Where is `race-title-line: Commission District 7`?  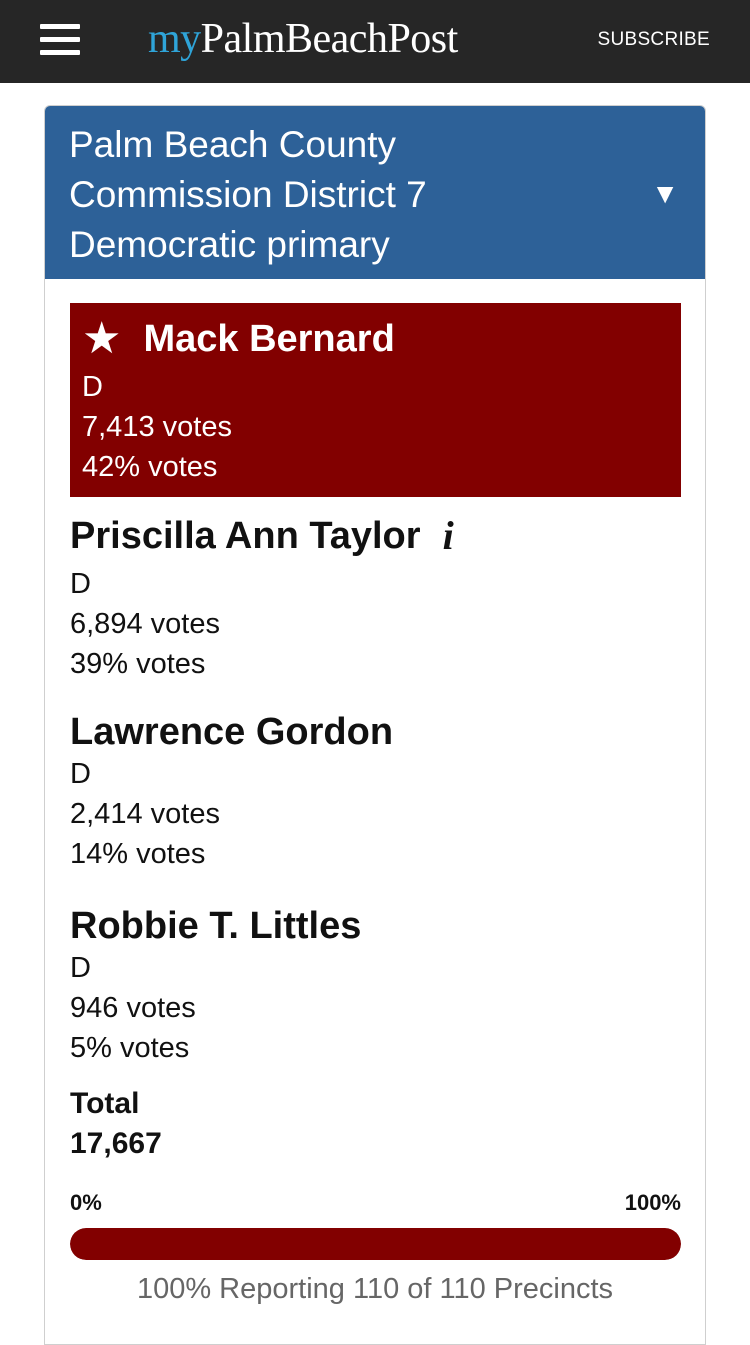
race-title-line: Commission District 7 is located at coordinates (248, 194).